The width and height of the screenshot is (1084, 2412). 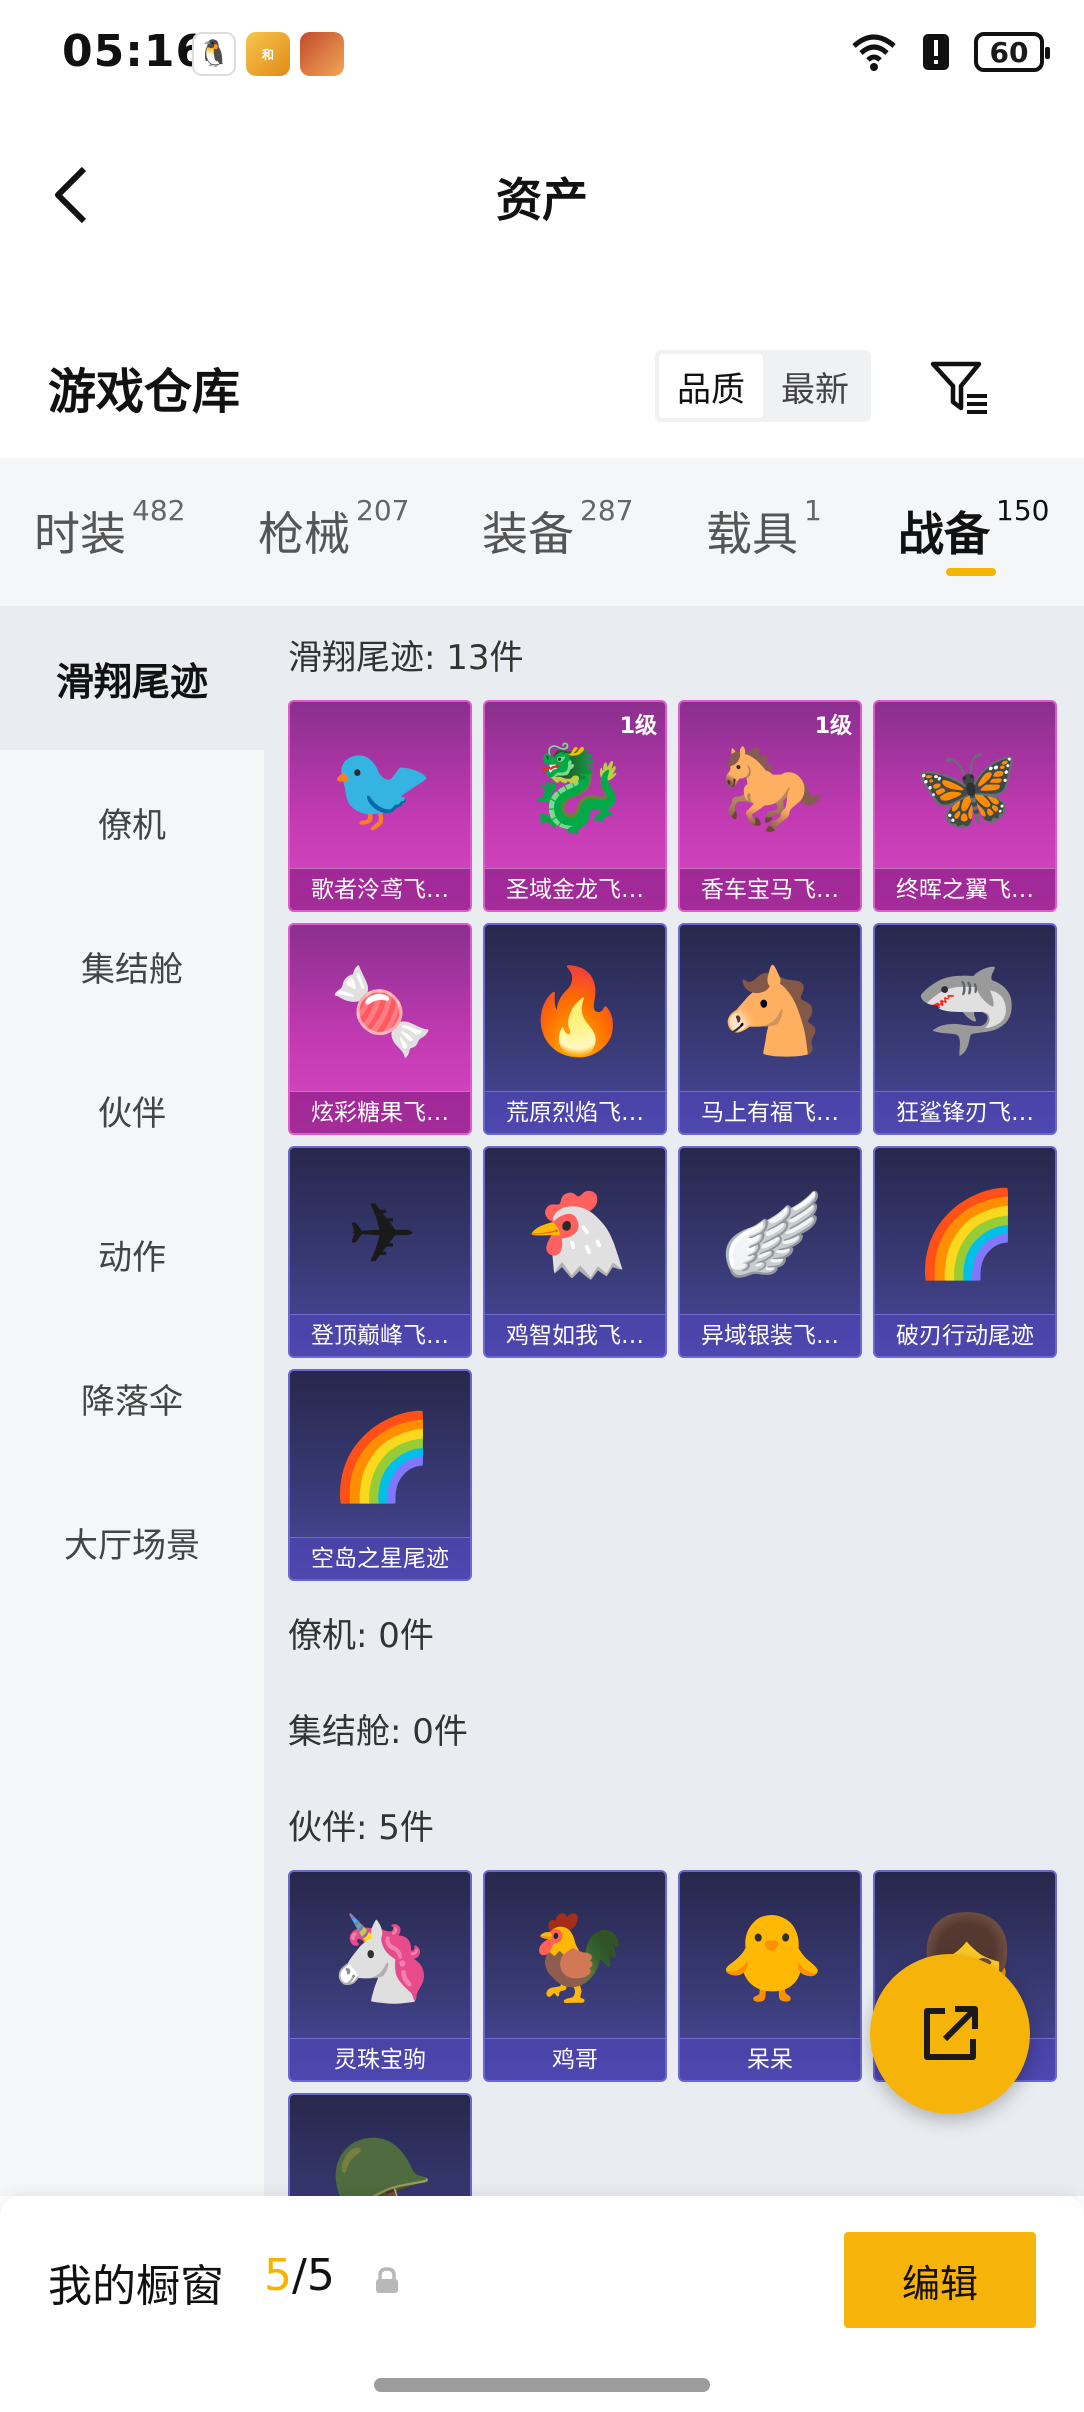 I want to click on system-icons: 60, so click(x=950, y=52).